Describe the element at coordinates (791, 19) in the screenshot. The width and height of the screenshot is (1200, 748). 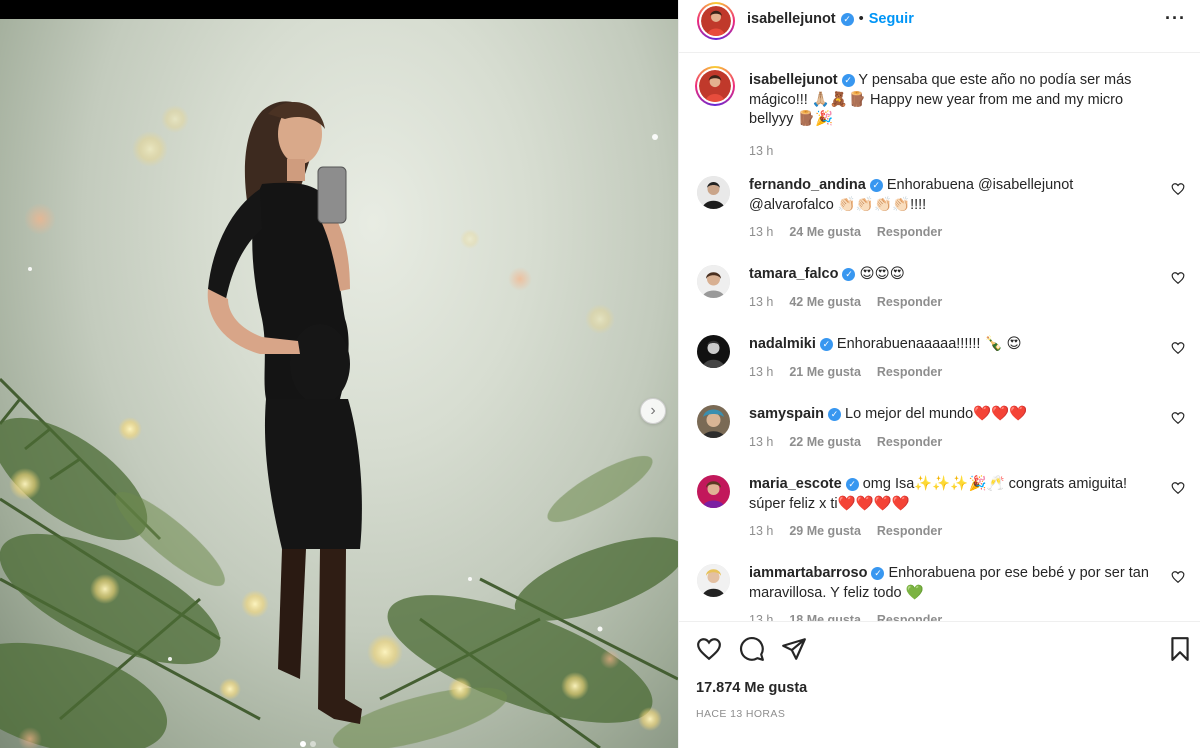
I see `author-username: isabellejunot` at that location.